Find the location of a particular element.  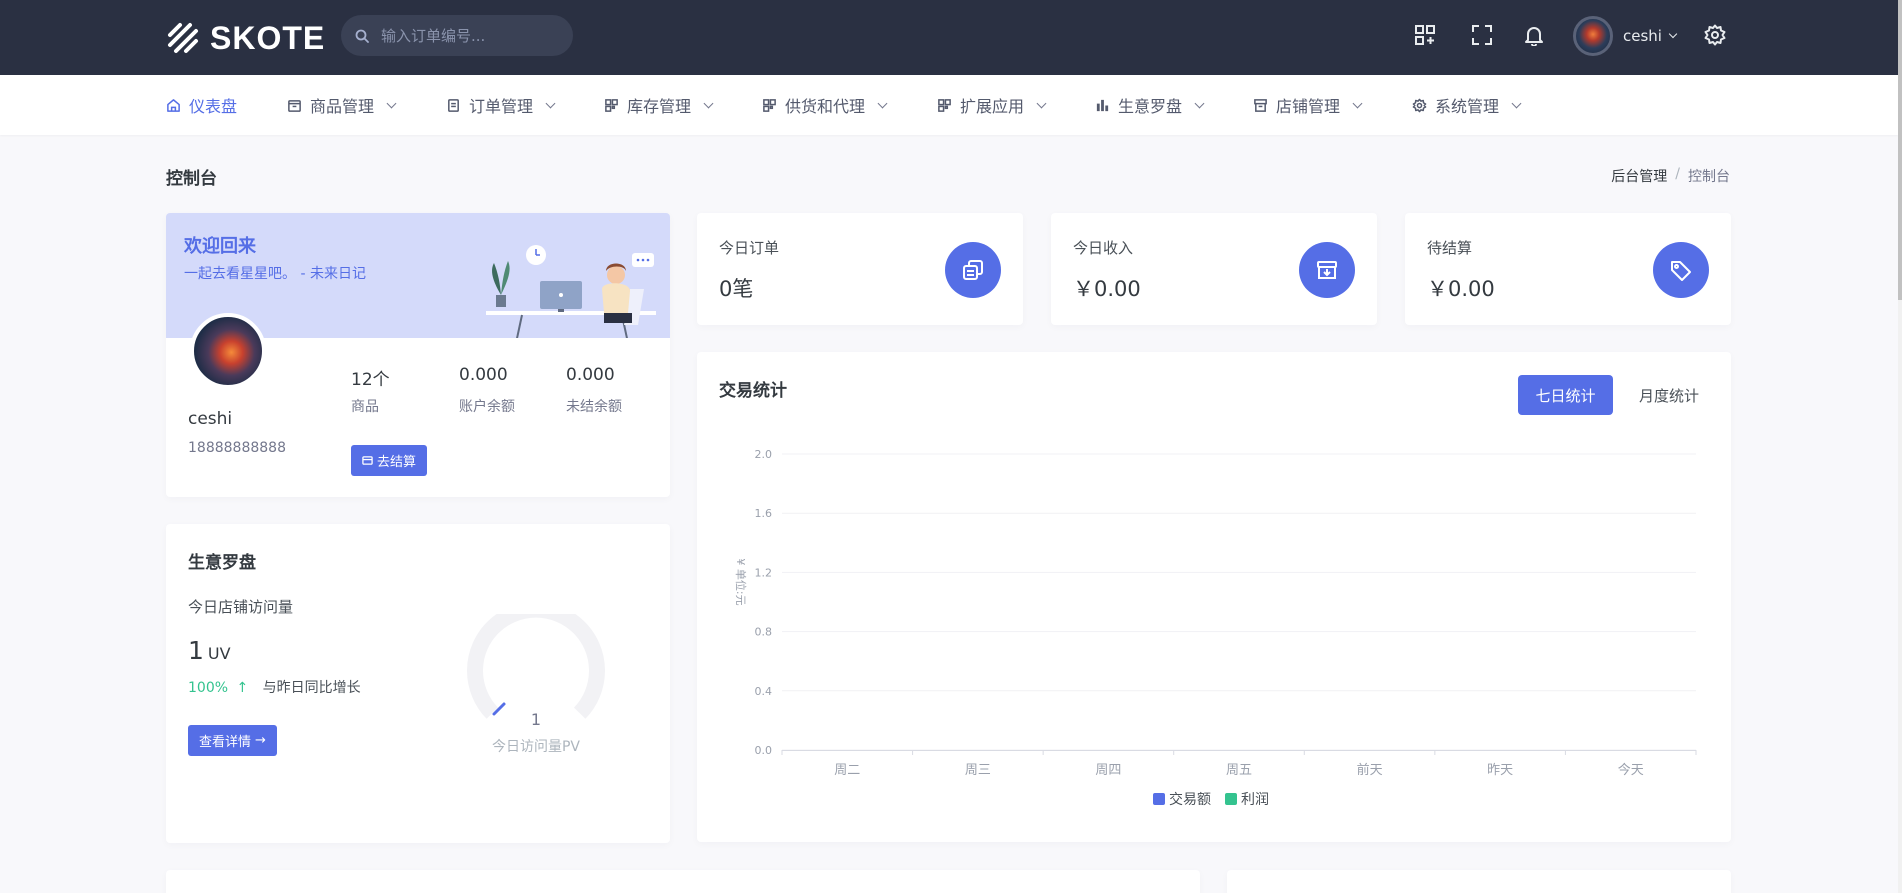

nav-item-products: 商品管理 is located at coordinates (342, 105).